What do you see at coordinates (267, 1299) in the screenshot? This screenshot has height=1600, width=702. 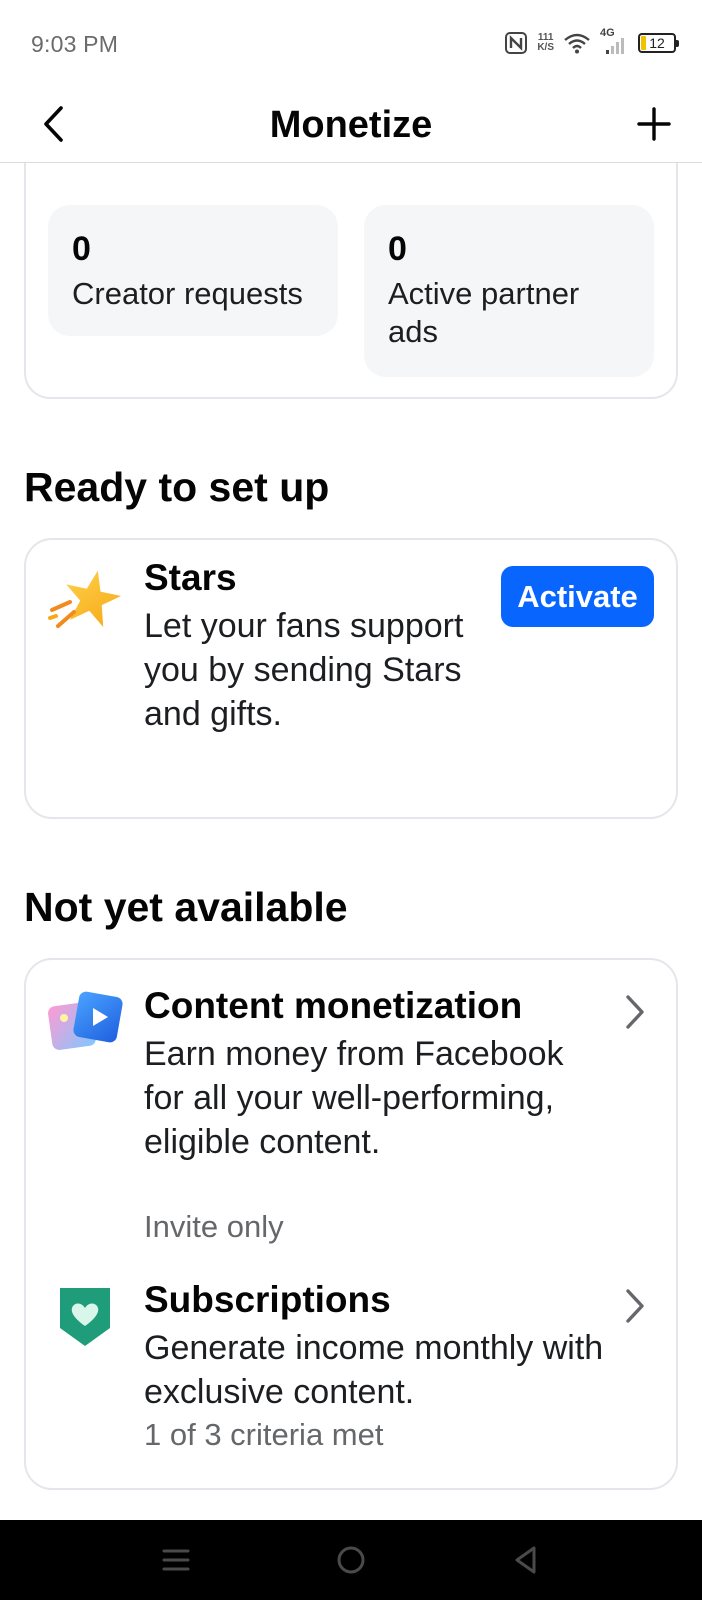 I see `subscriptions-title: Subscriptions` at bounding box center [267, 1299].